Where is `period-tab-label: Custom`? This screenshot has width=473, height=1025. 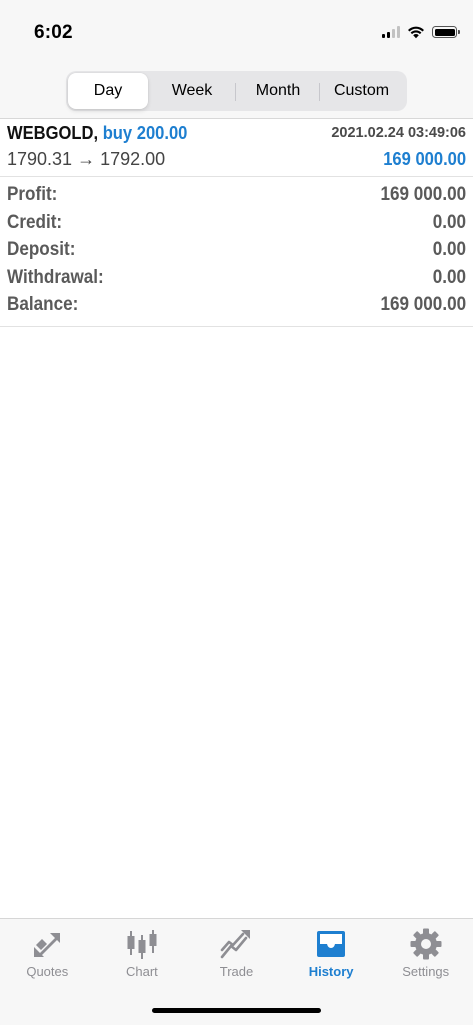 period-tab-label: Custom is located at coordinates (361, 90).